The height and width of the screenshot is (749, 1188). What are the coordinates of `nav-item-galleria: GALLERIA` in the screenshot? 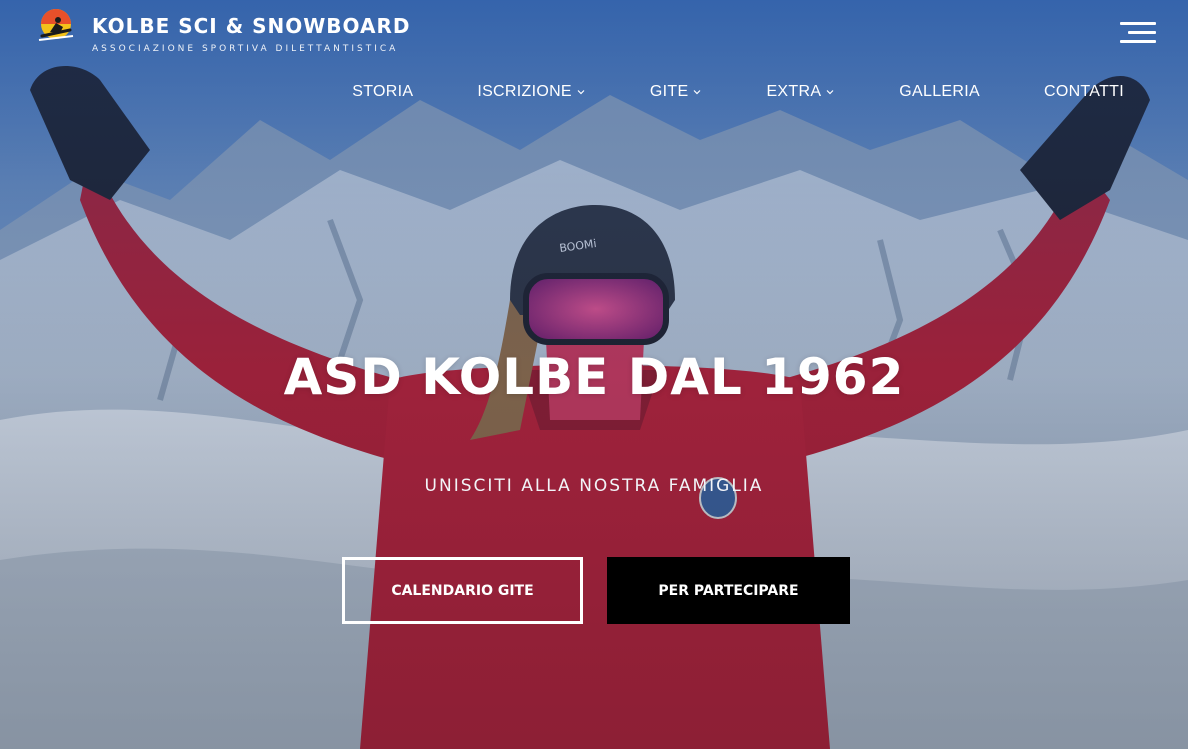 It's located at (939, 92).